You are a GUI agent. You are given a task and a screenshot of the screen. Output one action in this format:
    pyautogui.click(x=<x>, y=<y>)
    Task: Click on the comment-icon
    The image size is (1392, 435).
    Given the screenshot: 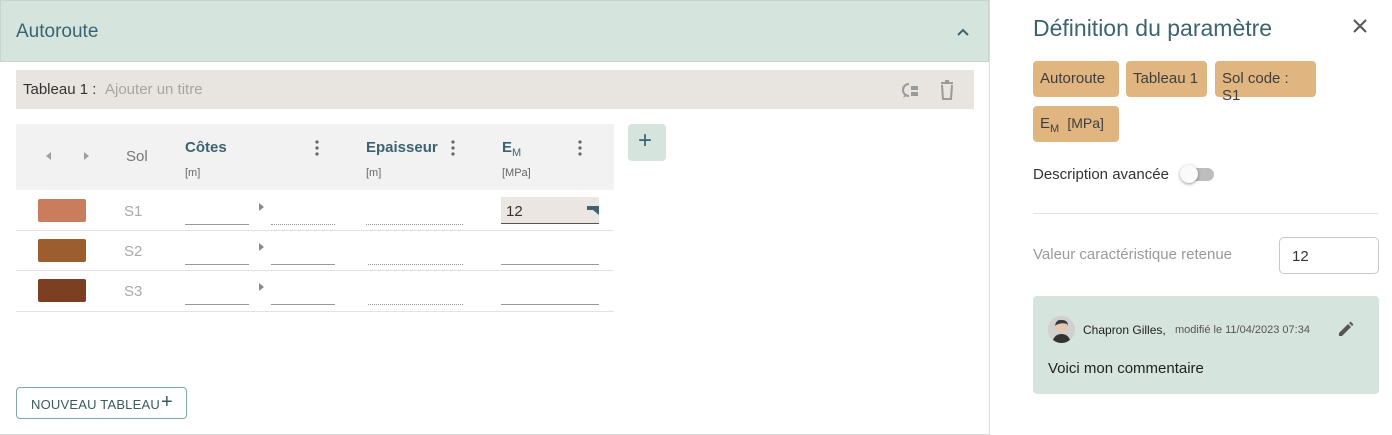 What is the action you would take?
    pyautogui.click(x=910, y=90)
    